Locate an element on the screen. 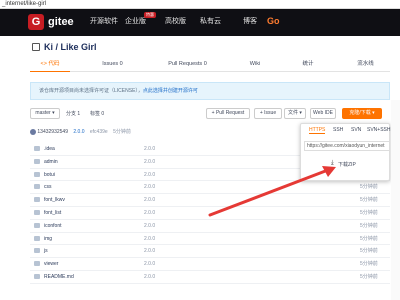  right-sidebar-edge is located at coordinates (395, 200).